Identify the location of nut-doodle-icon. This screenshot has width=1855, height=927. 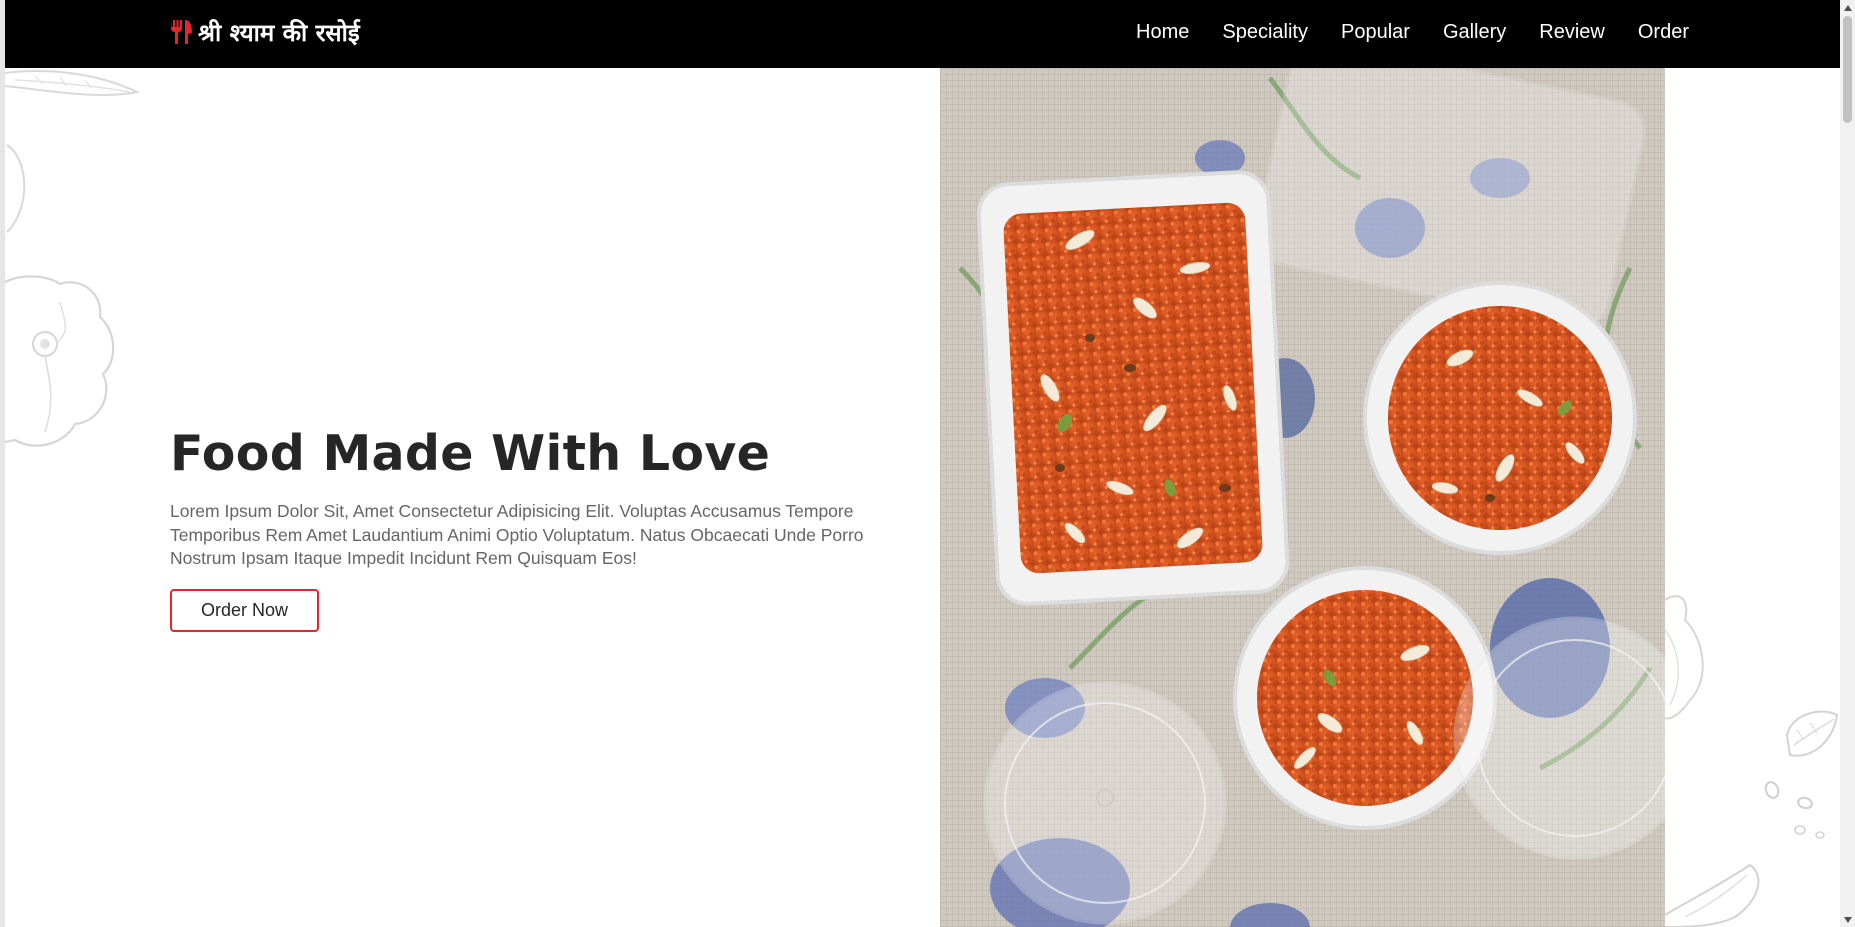
(1812, 733).